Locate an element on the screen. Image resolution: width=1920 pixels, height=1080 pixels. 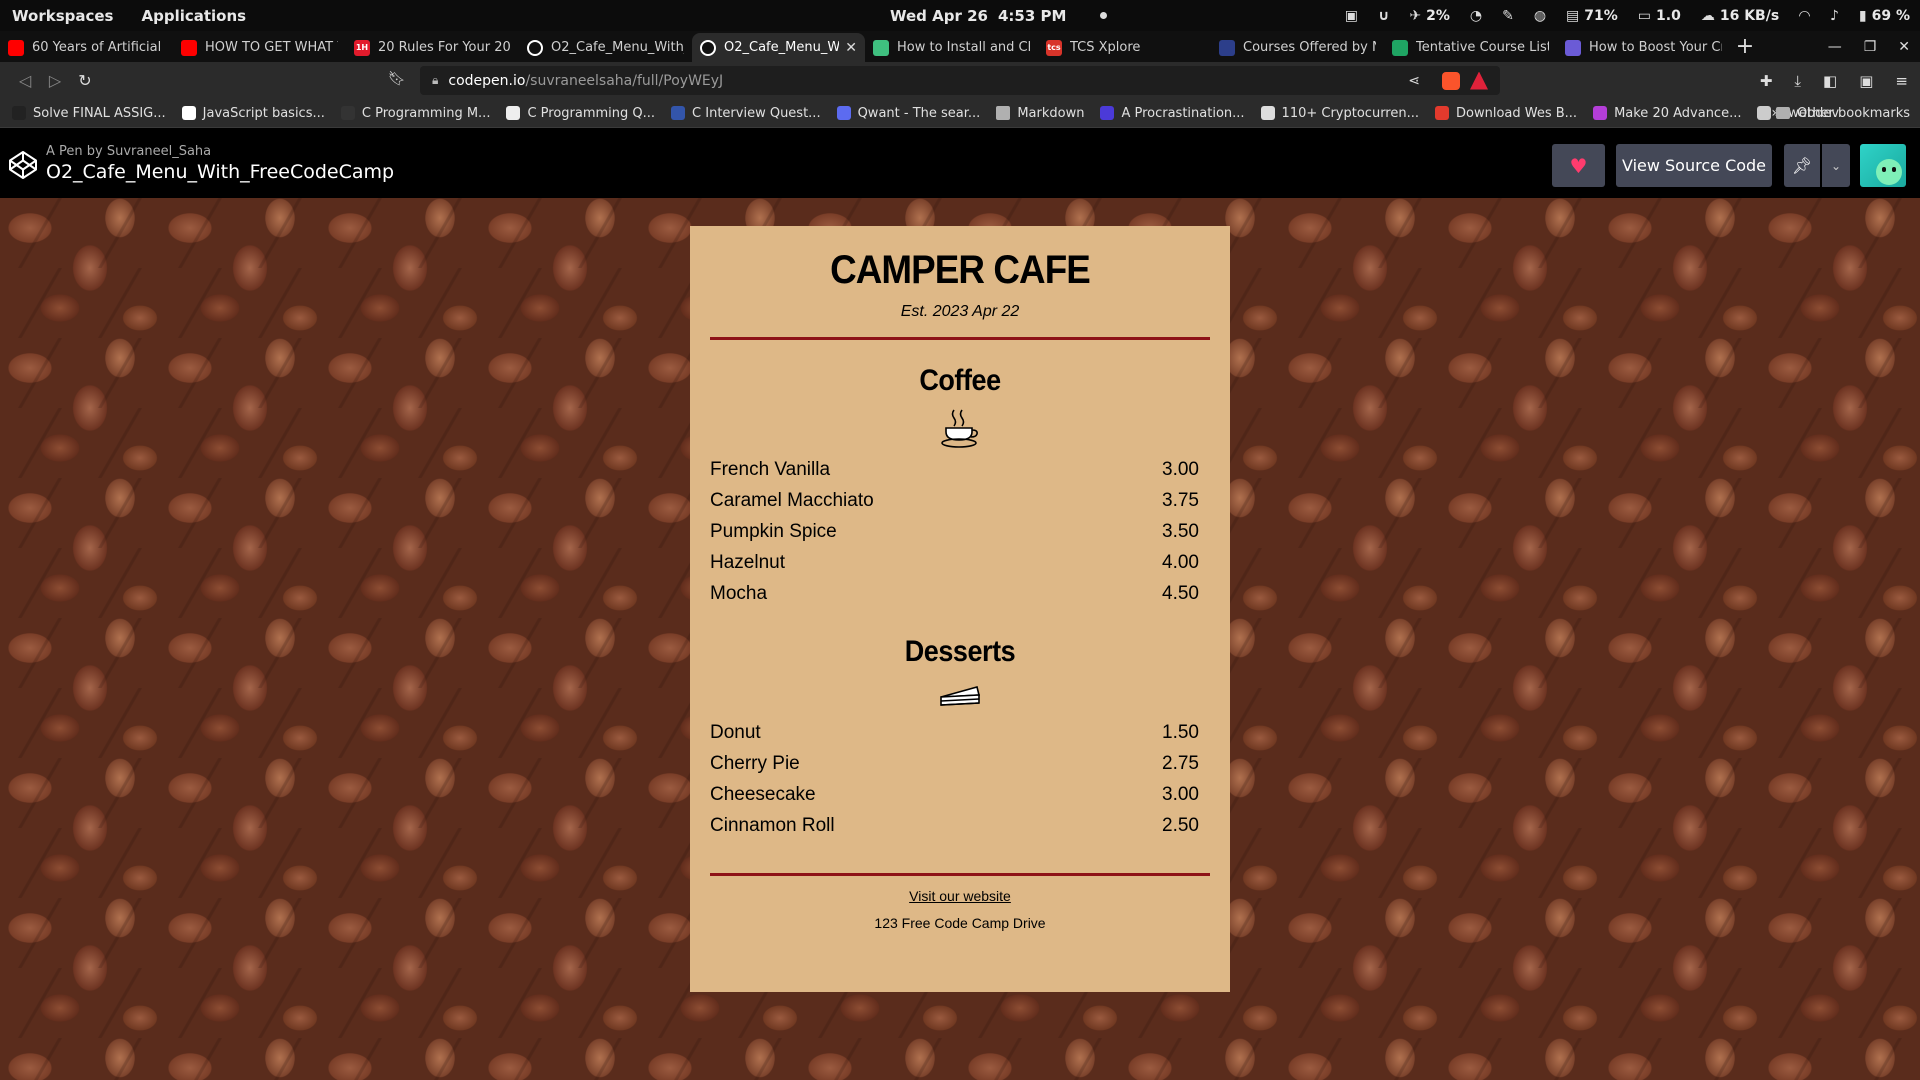
tab-2: 1H 20 Rules For Your 20's - is located at coordinates (432, 47).